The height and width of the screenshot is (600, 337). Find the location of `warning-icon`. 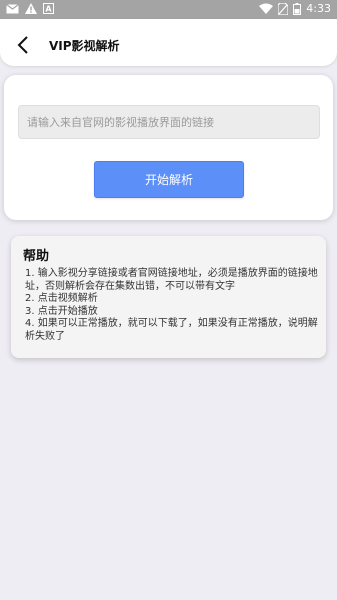

warning-icon is located at coordinates (31, 8).